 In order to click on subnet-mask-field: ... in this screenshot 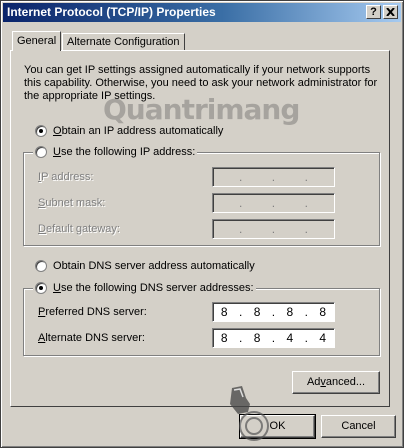, I will do `click(273, 203)`.